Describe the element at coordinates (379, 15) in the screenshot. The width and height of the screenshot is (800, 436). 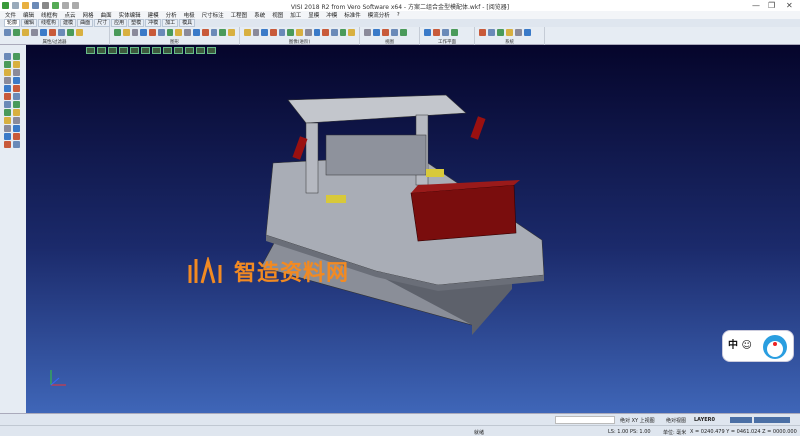
I see `menu-item: 模流分析` at that location.